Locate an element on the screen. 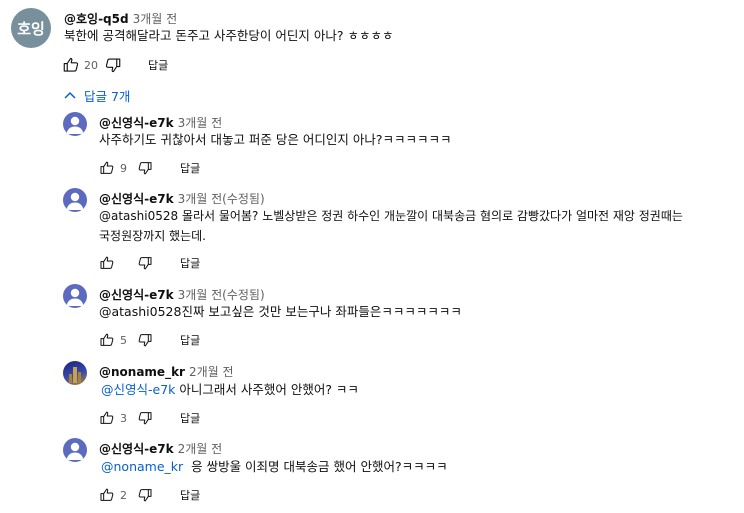 The image size is (744, 513). avatar: 호잉 is located at coordinates (31, 28).